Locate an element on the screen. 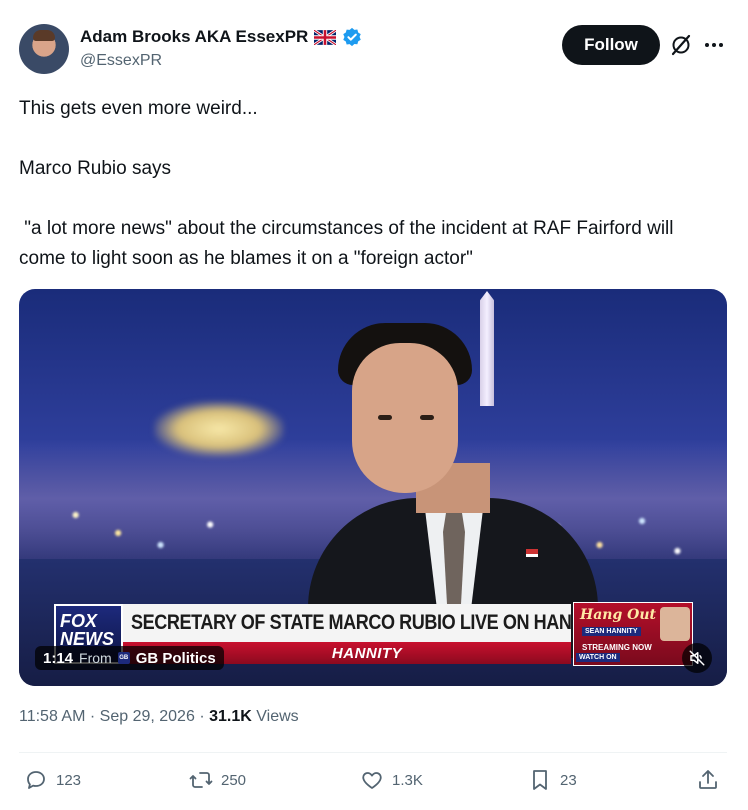 This screenshot has height=810, width=748. bookmark-count: 23 is located at coordinates (568, 780).